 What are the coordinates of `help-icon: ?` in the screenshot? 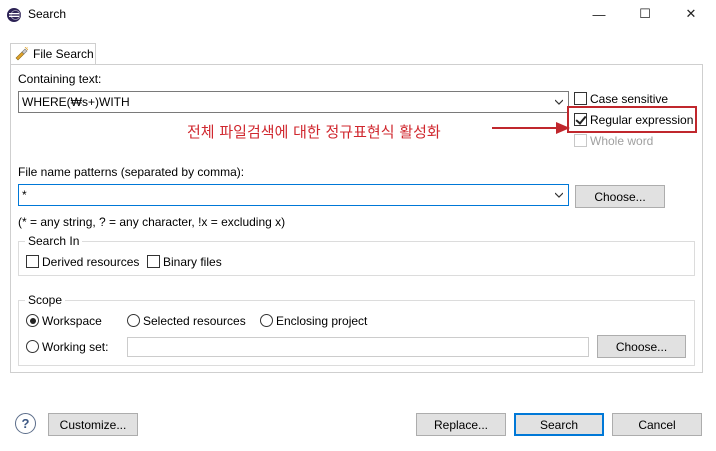 It's located at (25, 423).